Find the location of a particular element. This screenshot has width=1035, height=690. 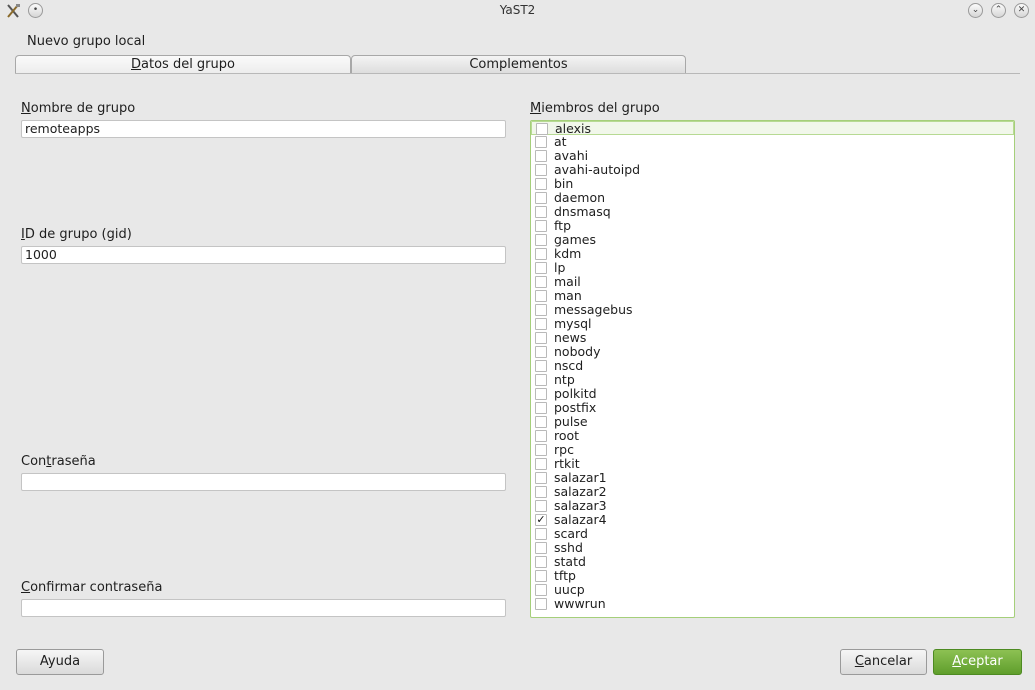

minimize-icon: ⌄ is located at coordinates (975, 10).